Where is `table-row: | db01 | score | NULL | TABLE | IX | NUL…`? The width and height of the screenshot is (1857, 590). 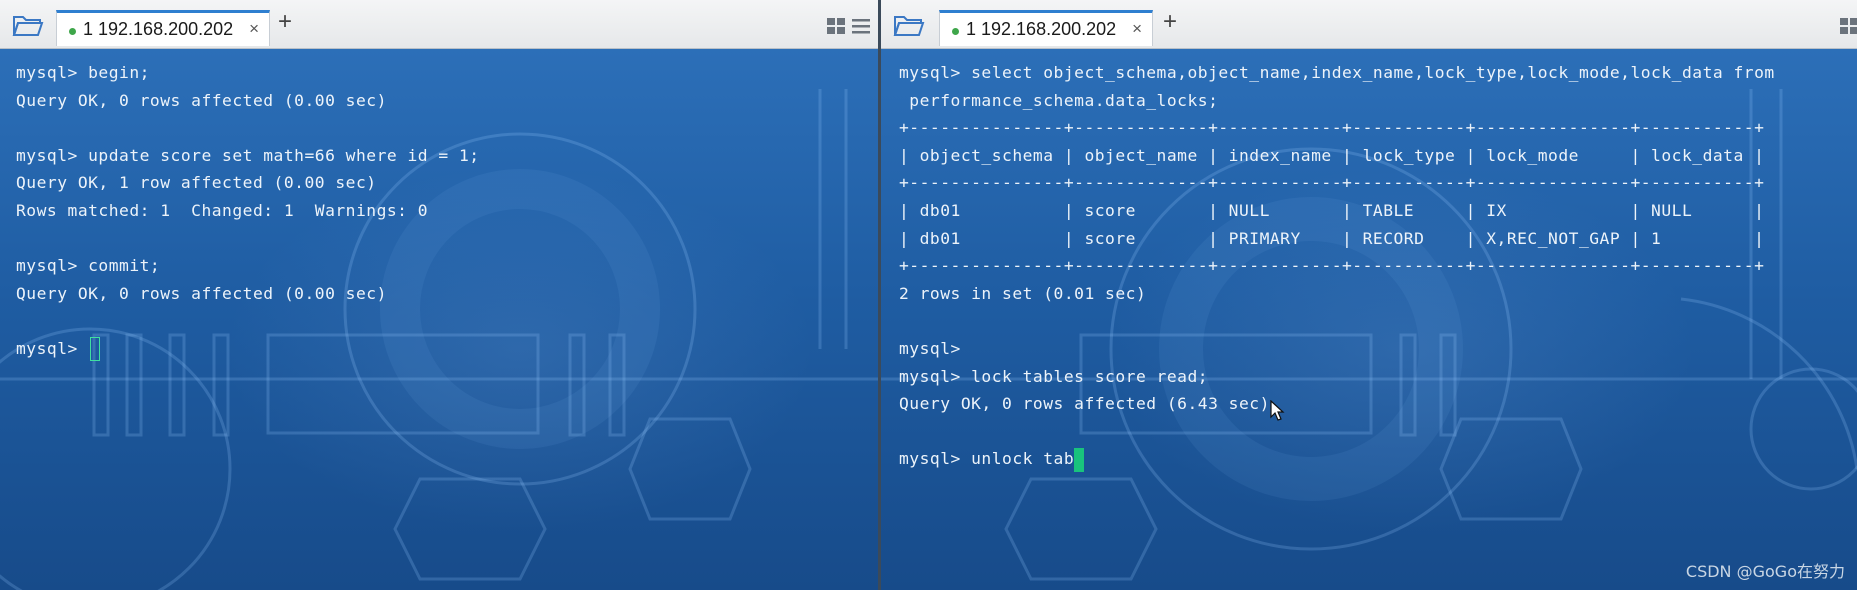
table-row: | db01 | score | NULL | TABLE | IX | NUL… is located at coordinates (1332, 210).